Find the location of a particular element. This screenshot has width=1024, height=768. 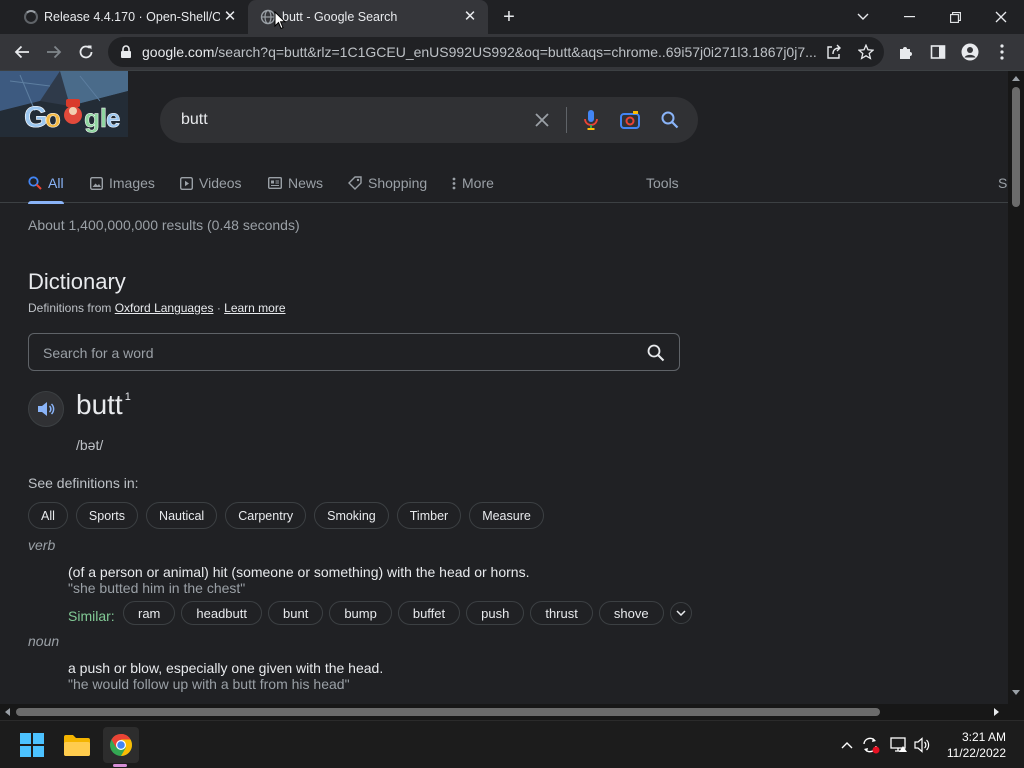

domain-chip-nautical: Nautical is located at coordinates (182, 515).